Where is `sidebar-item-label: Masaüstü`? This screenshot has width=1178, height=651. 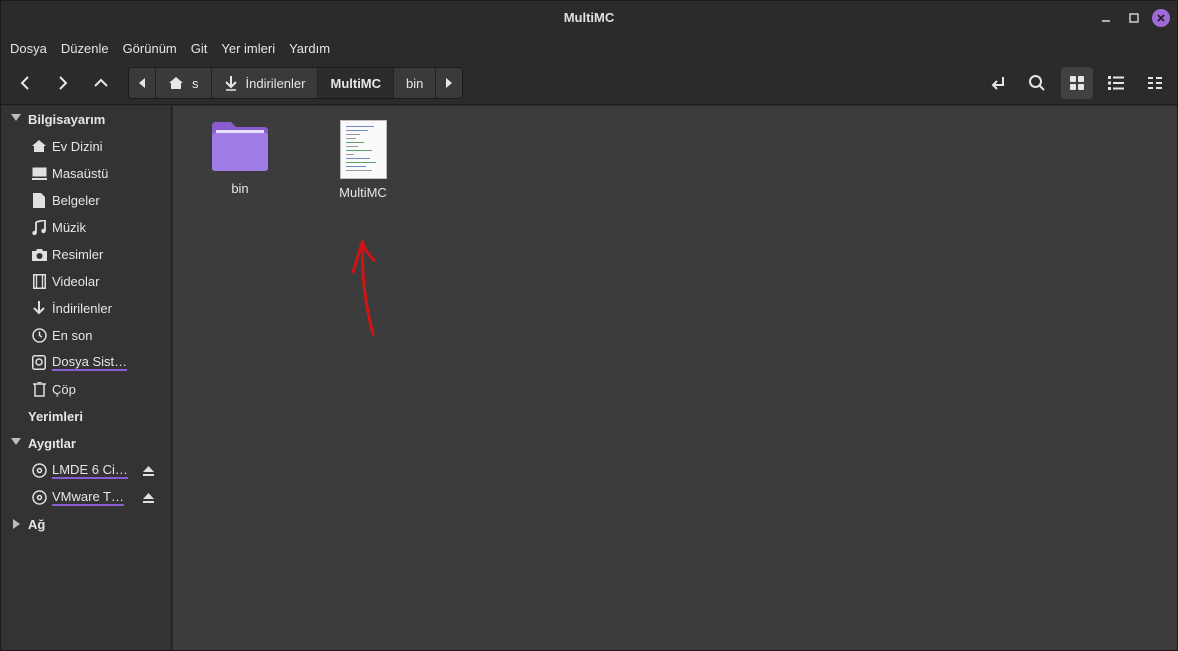 sidebar-item-label: Masaüstü is located at coordinates (80, 173).